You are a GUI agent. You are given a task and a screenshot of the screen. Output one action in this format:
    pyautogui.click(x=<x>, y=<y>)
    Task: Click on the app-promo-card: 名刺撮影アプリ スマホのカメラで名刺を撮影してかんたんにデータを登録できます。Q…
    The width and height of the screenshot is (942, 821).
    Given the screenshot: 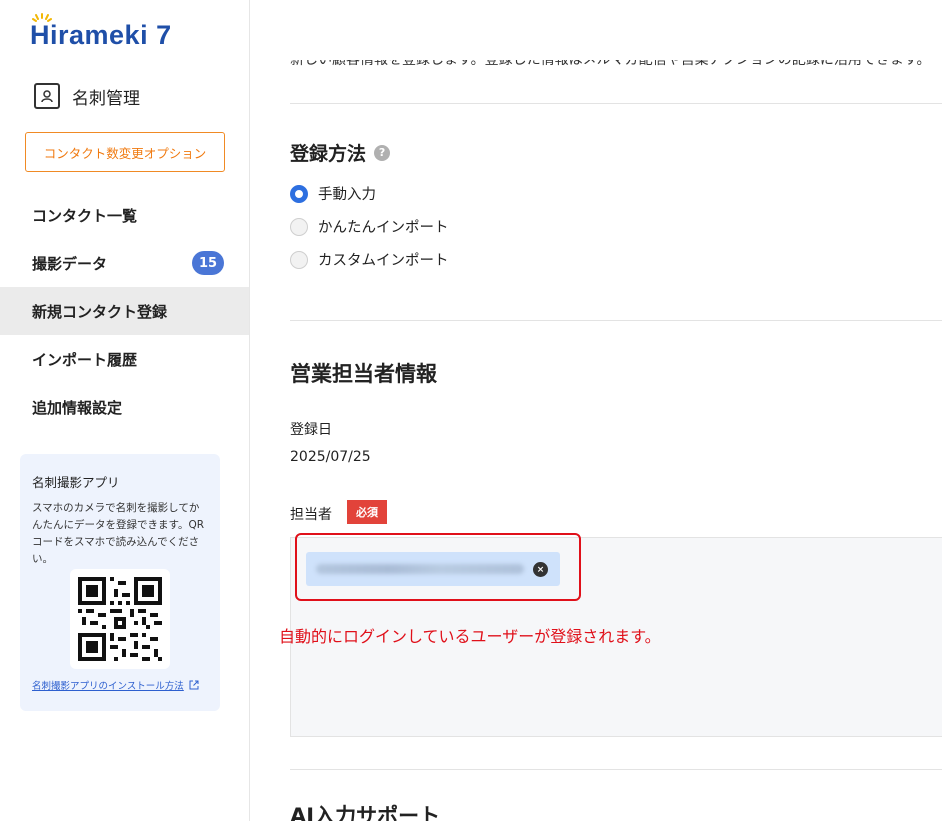 What is the action you would take?
    pyautogui.click(x=120, y=582)
    